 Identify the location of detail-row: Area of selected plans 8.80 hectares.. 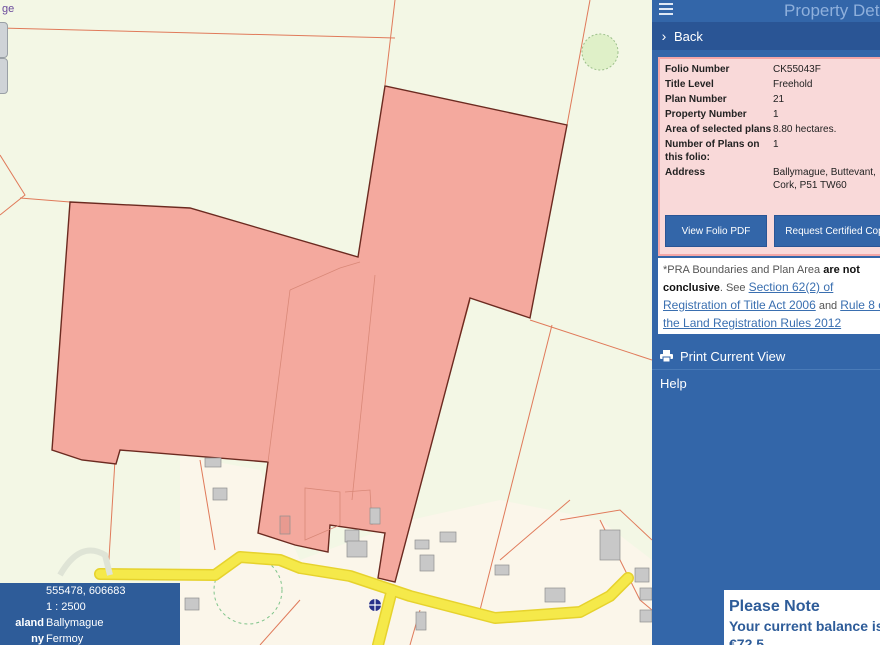
(751, 129).